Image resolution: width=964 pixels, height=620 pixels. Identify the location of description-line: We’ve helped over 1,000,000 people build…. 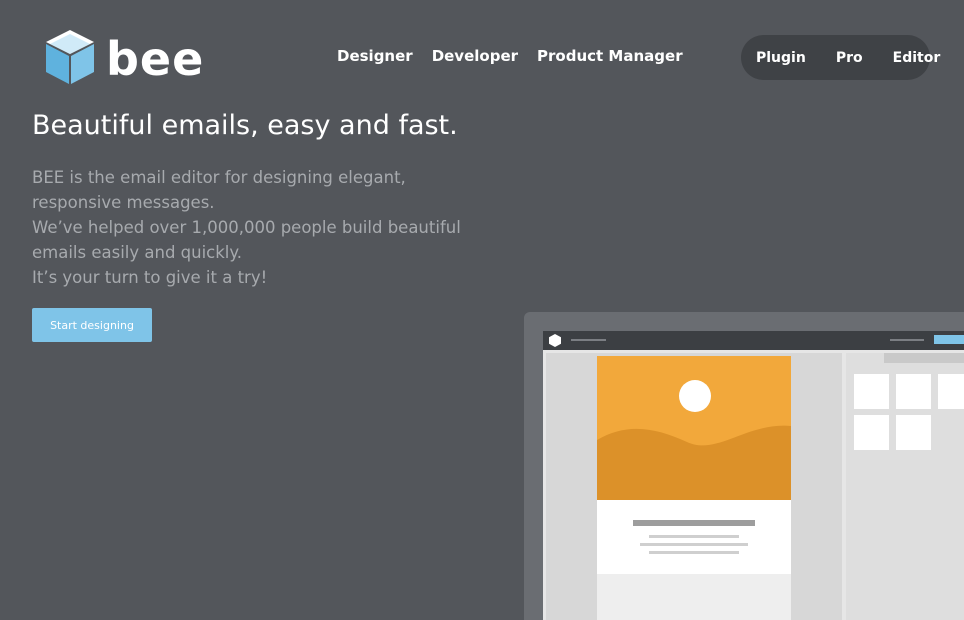
(246, 227).